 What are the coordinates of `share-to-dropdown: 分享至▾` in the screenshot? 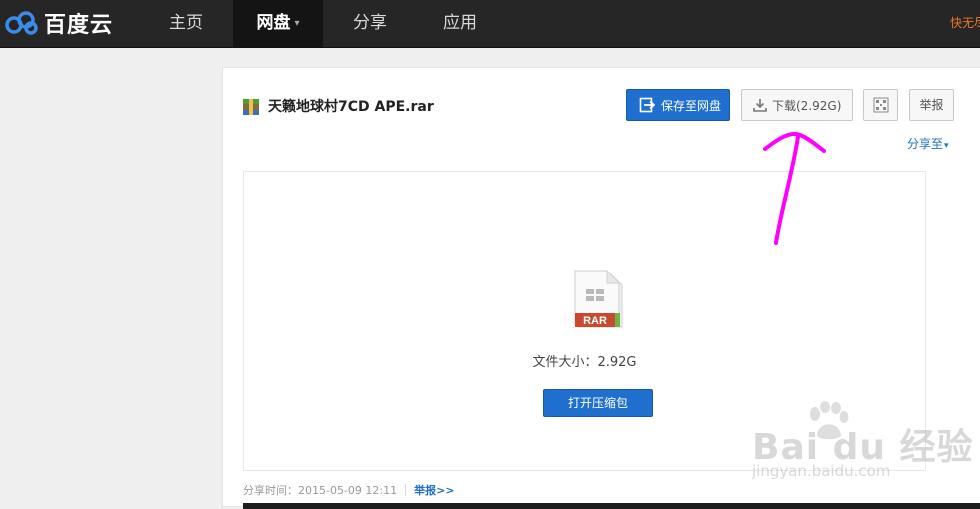 It's located at (928, 143).